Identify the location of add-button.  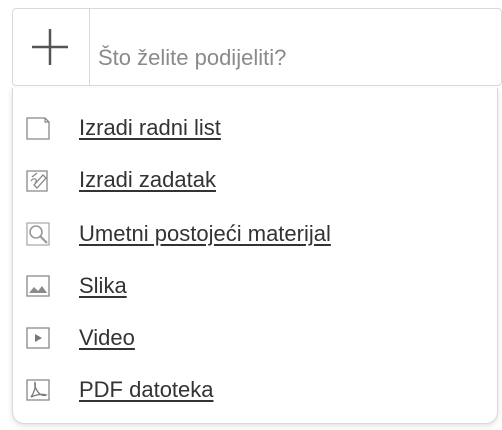
(51, 47).